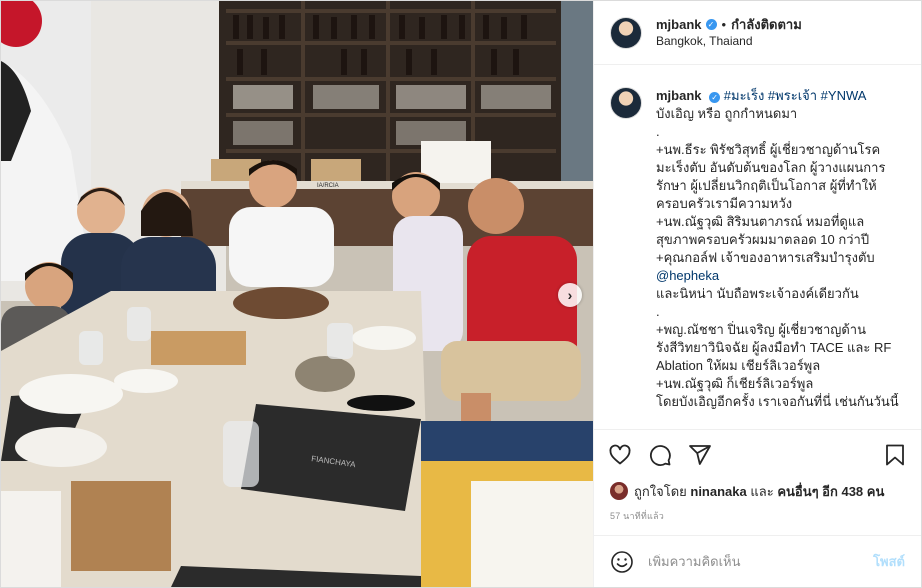  I want to click on header-top: mjbank ✓ • กำลังติดตาม, so click(729, 24).